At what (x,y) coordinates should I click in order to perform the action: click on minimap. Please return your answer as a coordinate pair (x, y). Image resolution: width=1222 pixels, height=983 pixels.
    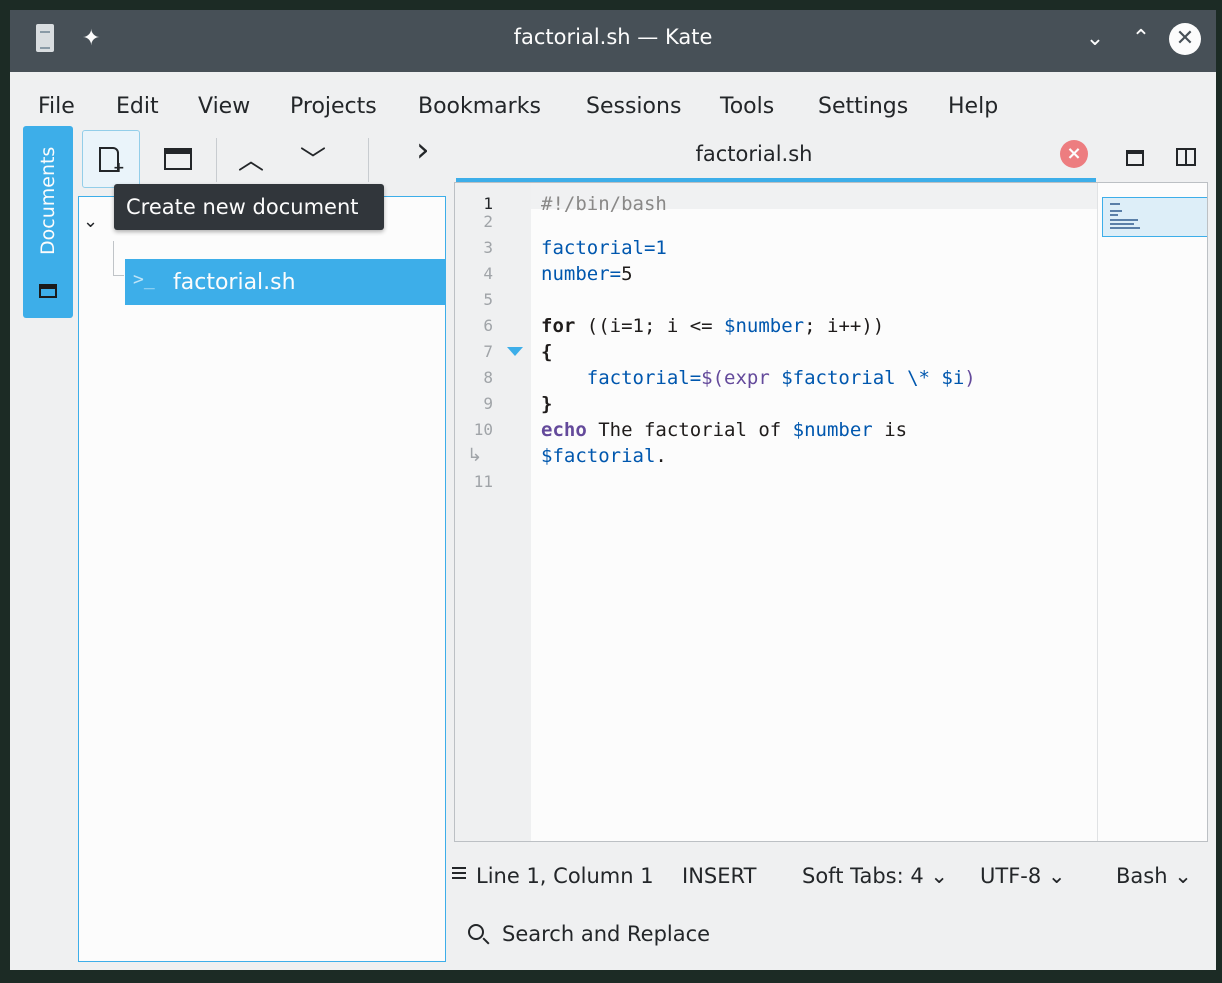
    Looking at the image, I should click on (1152, 512).